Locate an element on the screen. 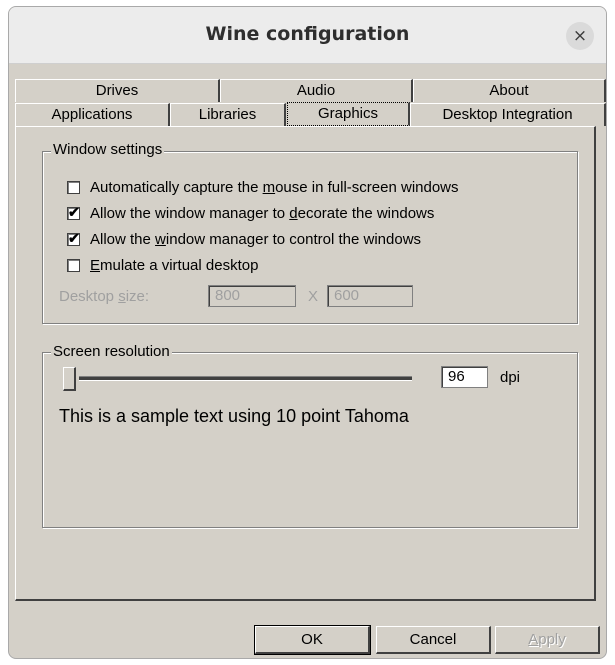  tab-about: About is located at coordinates (509, 90).